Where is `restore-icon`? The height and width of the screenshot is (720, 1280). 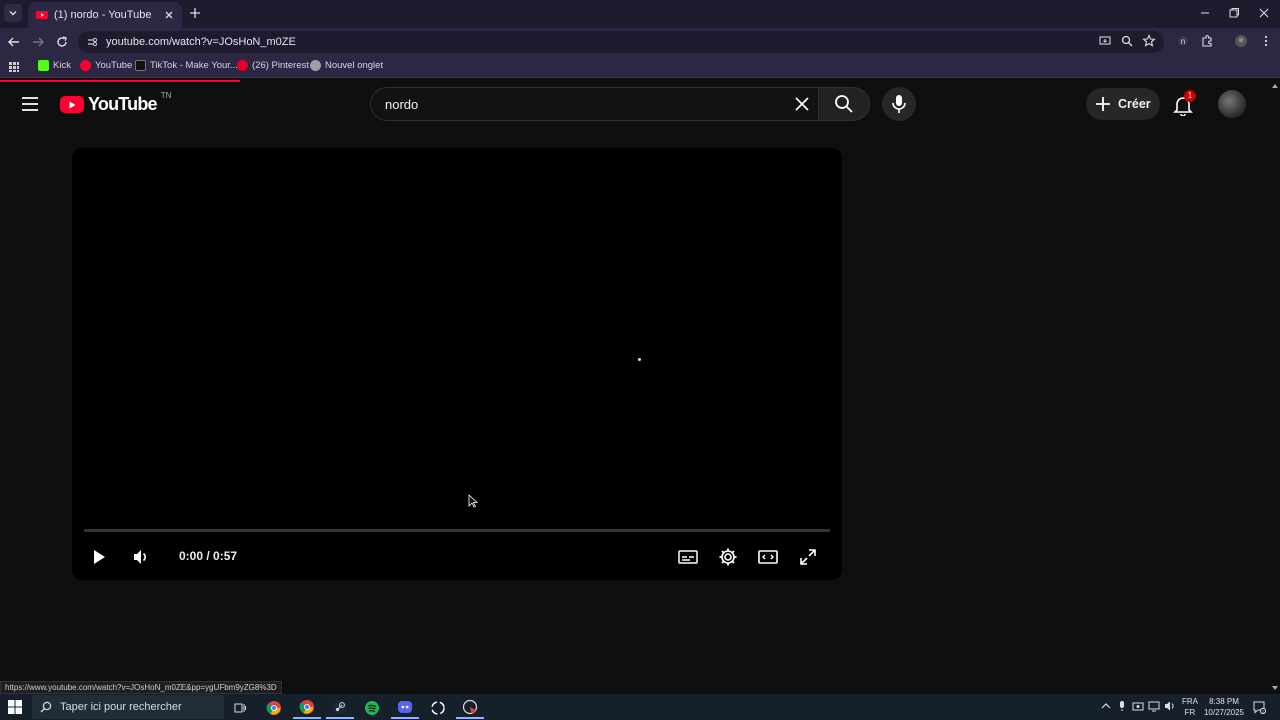 restore-icon is located at coordinates (1234, 13).